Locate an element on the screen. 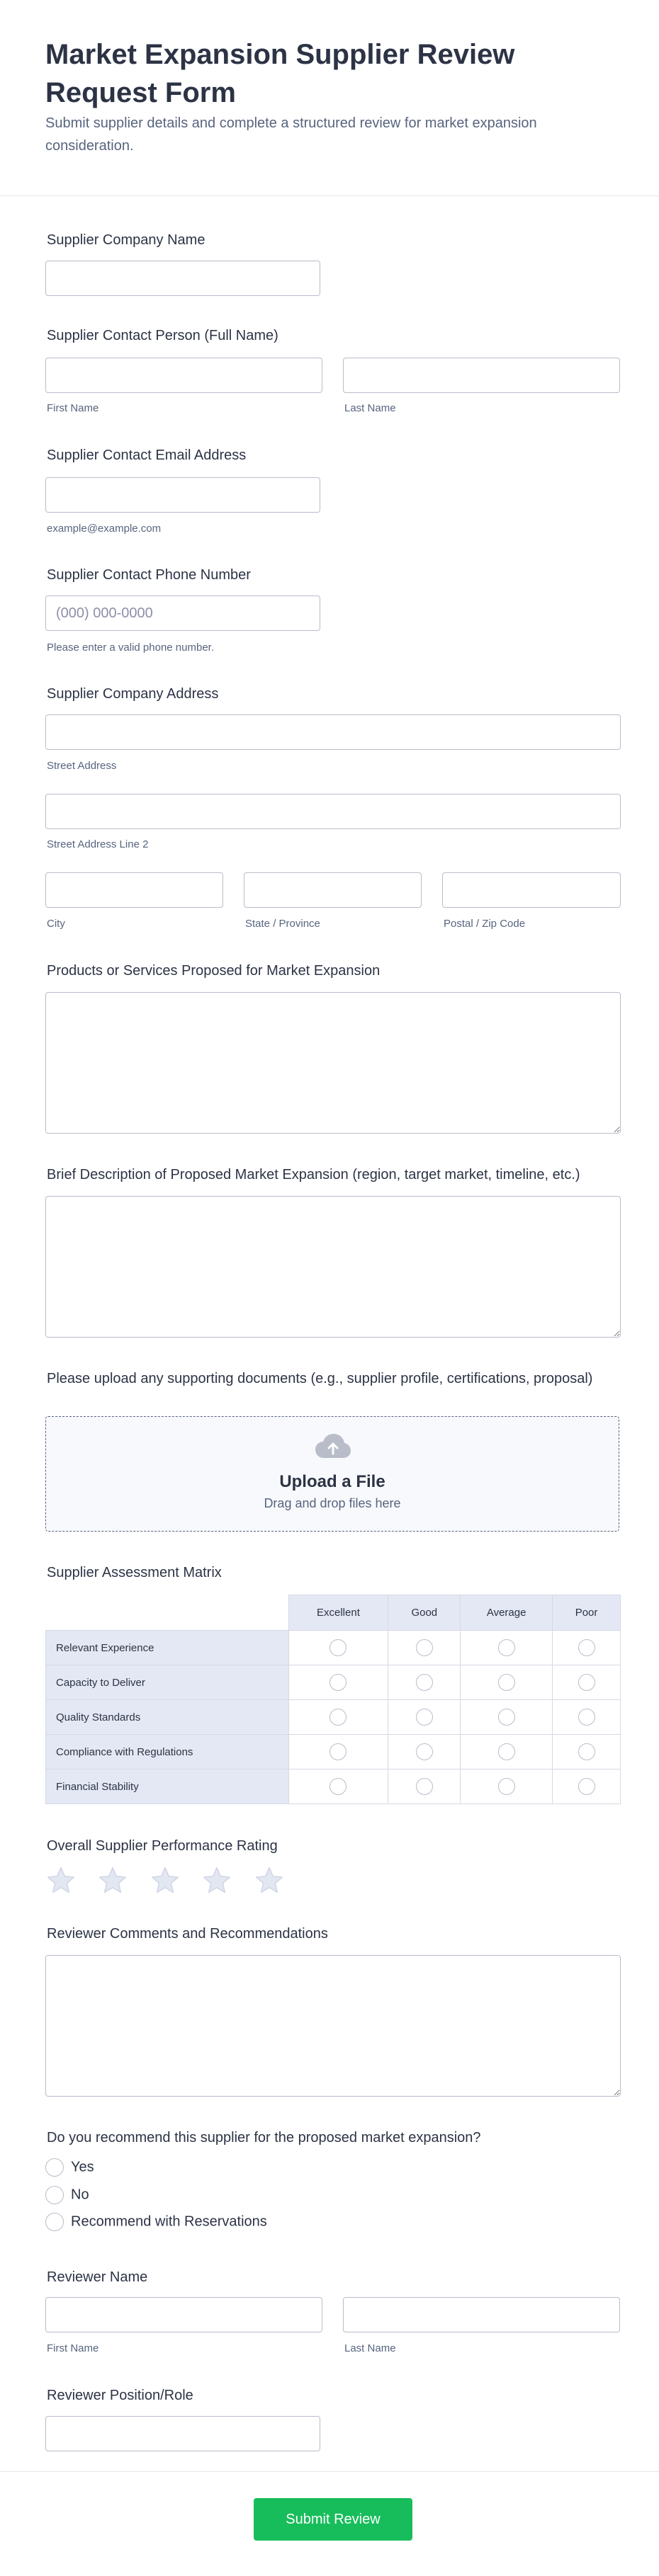  contact-first-name-input is located at coordinates (184, 376).